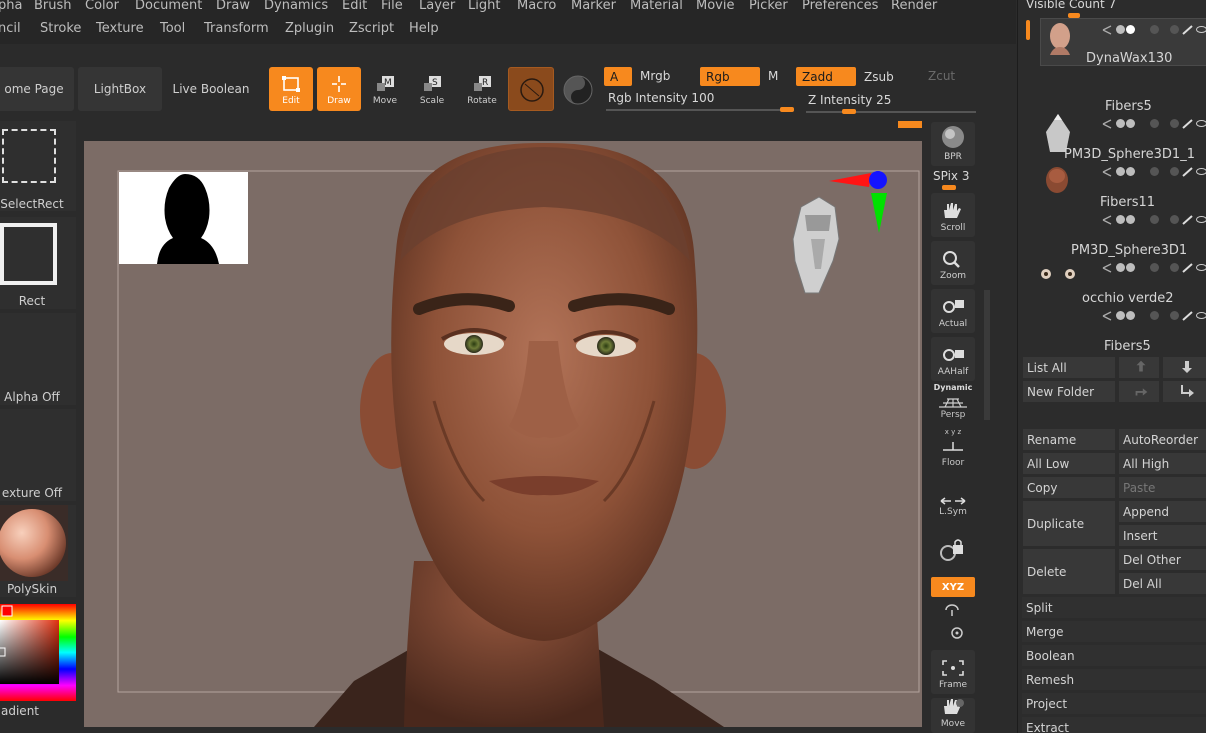 This screenshot has width=1206, height=733. I want to click on aahalf-button: AAHalf, so click(953, 359).